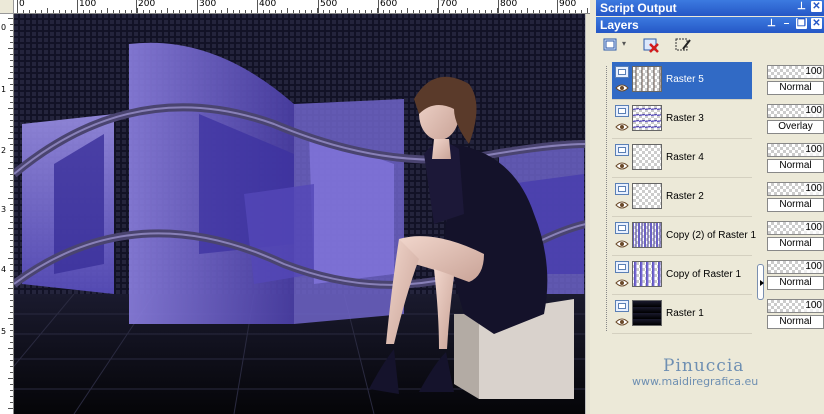 The image size is (824, 414). Describe the element at coordinates (685, 157) in the screenshot. I see `layer-name: Raster 4` at that location.